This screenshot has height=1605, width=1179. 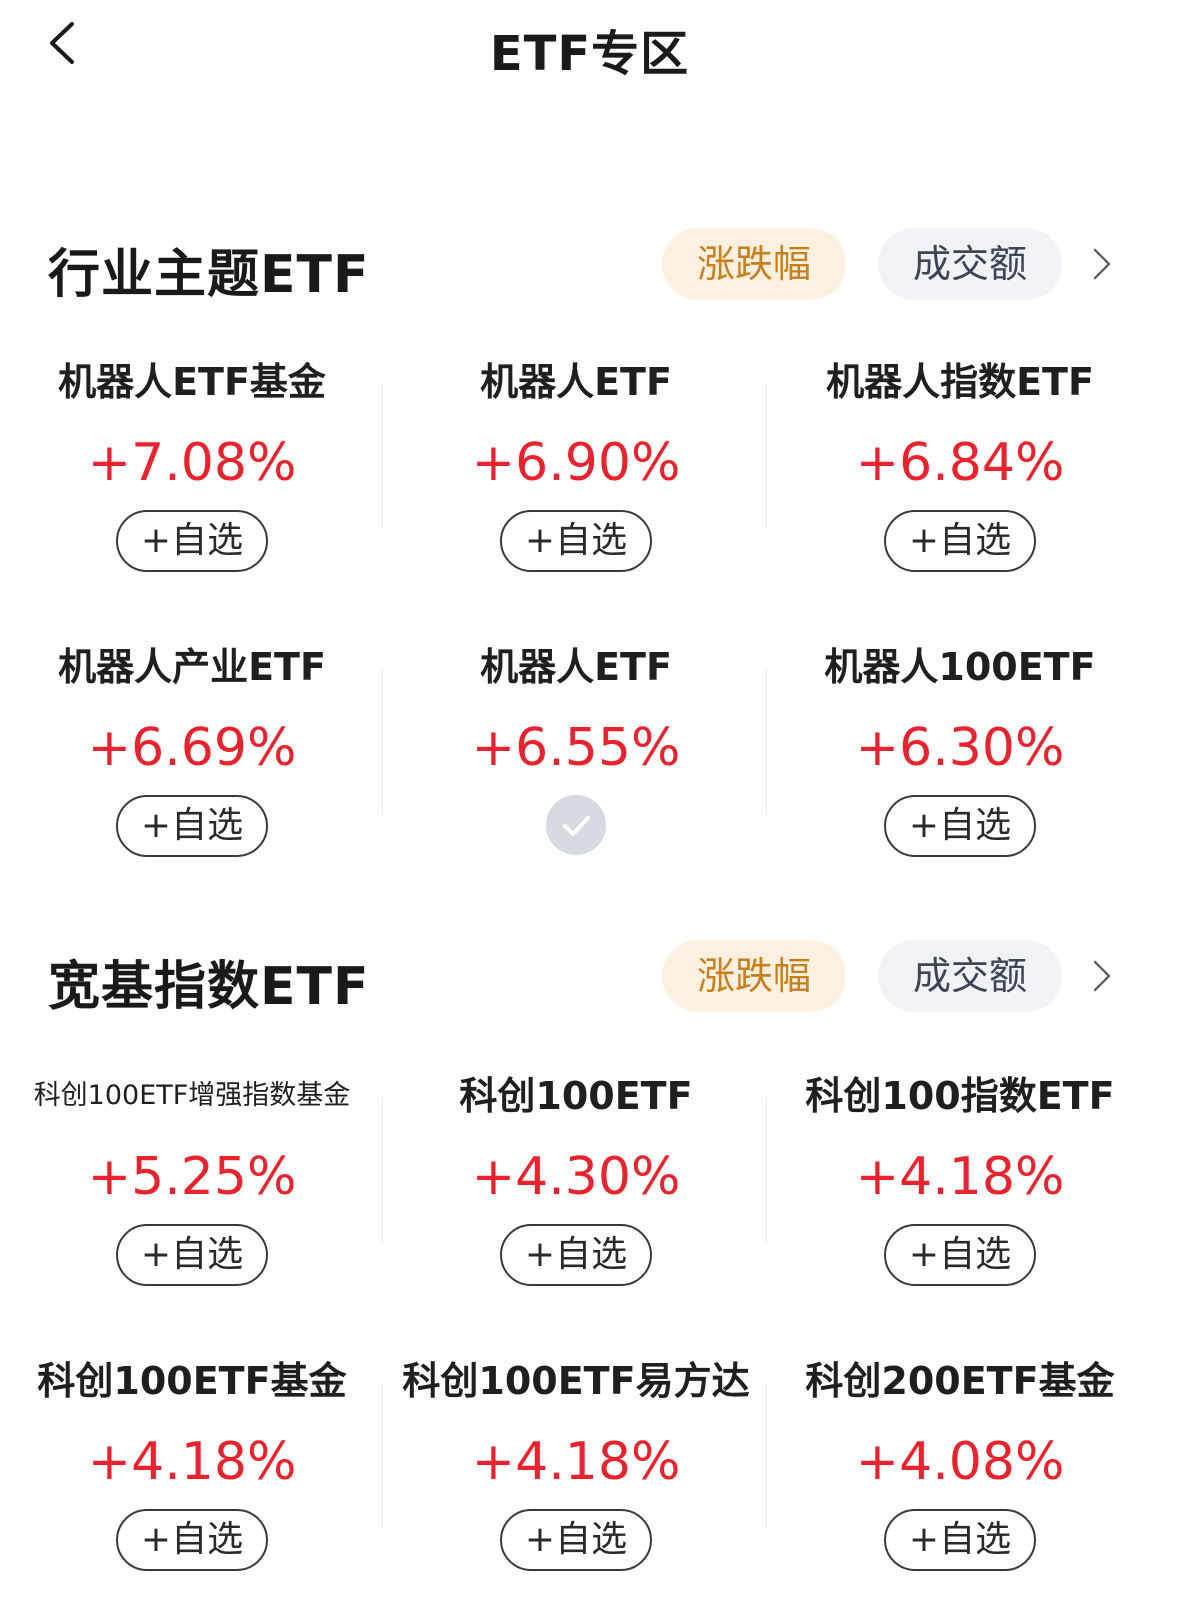 I want to click on etf-card: 机器人ETF +6.90% +自选, so click(x=576, y=489).